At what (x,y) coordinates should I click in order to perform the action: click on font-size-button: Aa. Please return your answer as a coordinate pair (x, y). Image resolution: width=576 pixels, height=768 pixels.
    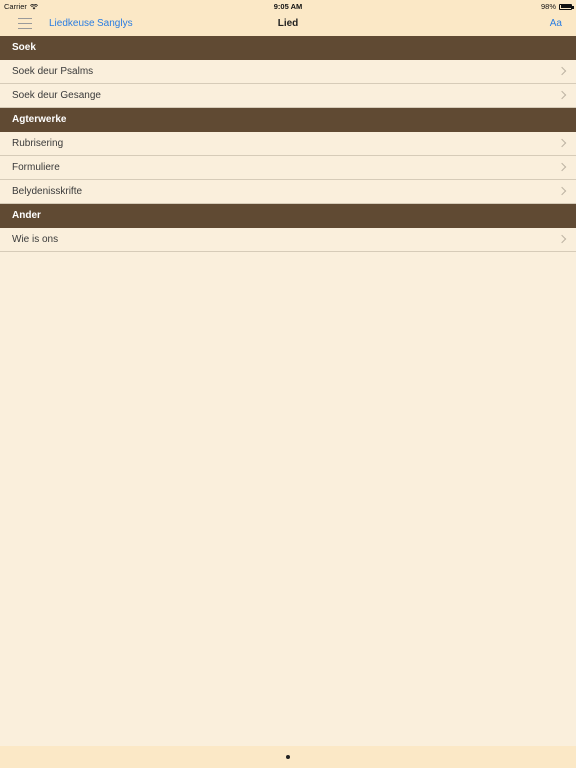
    Looking at the image, I should click on (556, 23).